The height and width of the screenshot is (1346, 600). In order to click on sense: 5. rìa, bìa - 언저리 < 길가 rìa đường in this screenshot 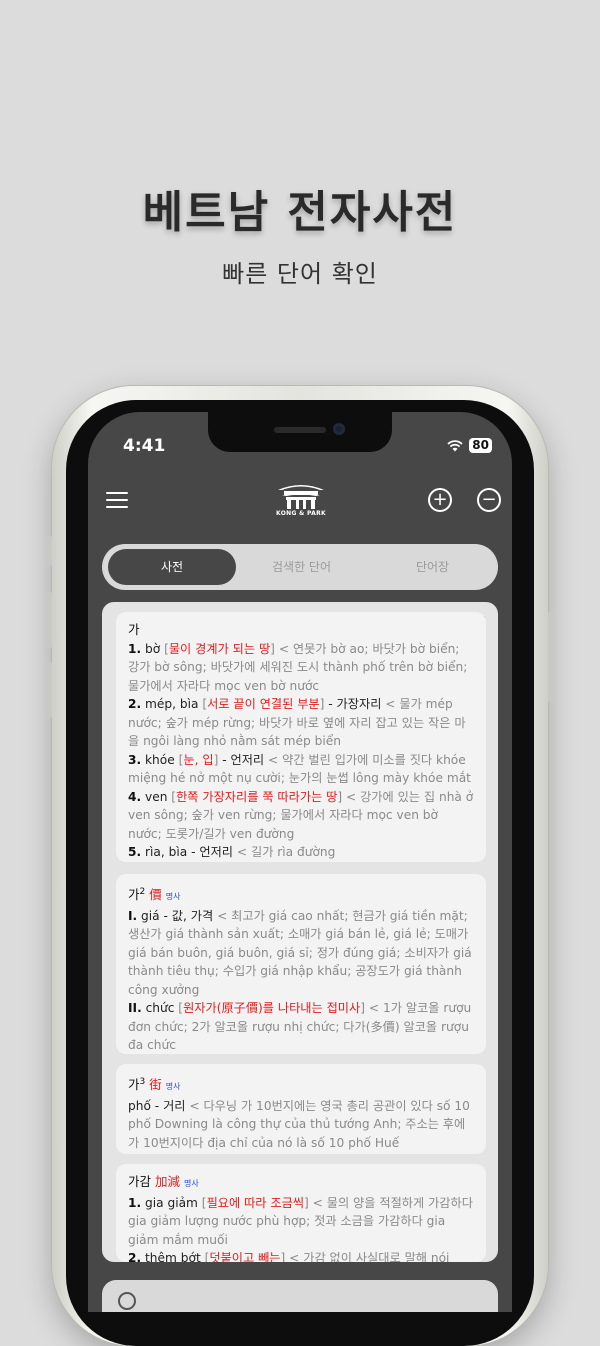, I will do `click(232, 852)`.